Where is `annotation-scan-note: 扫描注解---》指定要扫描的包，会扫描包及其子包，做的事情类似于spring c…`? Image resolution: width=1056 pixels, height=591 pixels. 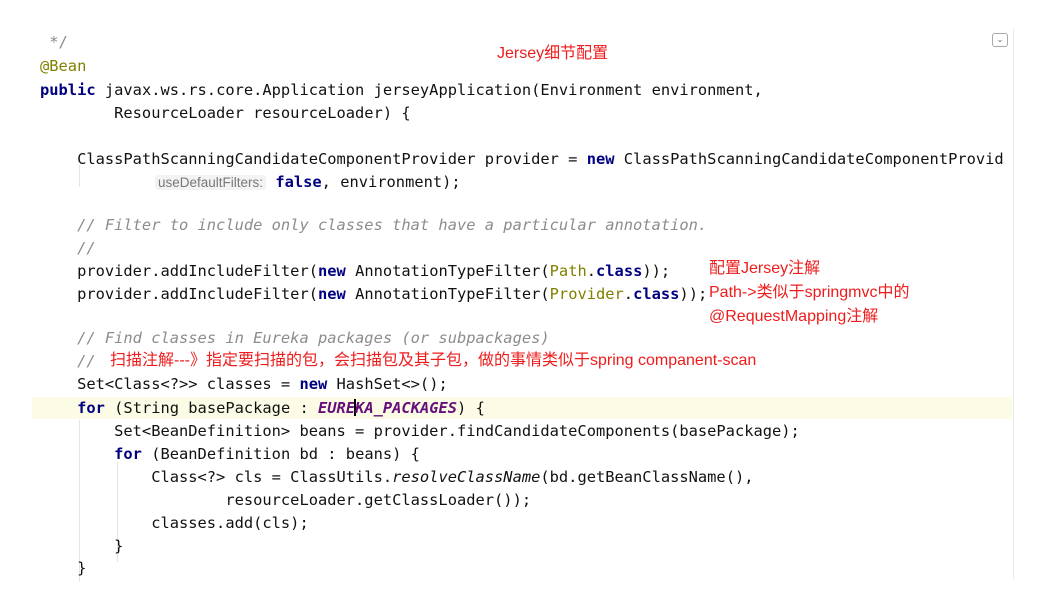
annotation-scan-note: 扫描注解---》指定要扫描的包，会扫描包及其子包，做的事情类似于spring c… is located at coordinates (433, 360).